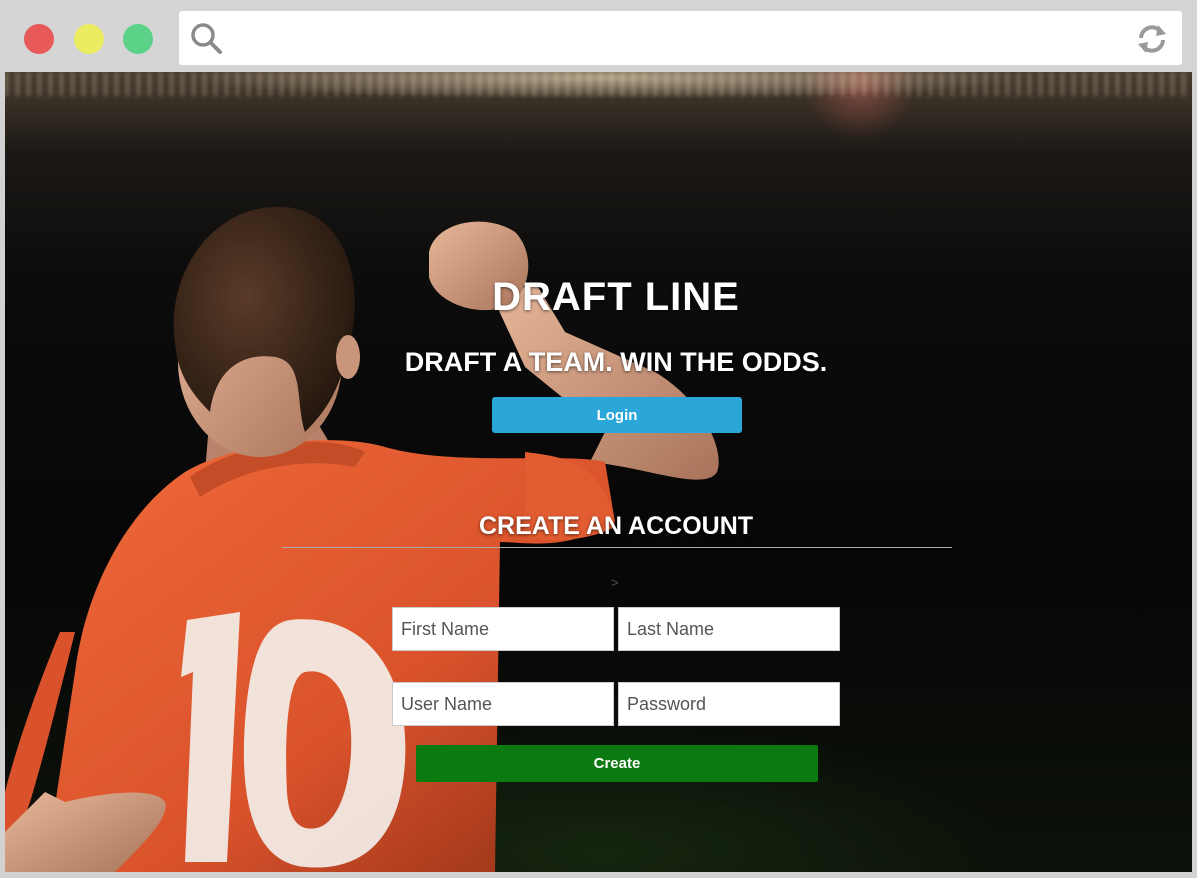 This screenshot has width=1197, height=878. I want to click on first-name-field, so click(503, 629).